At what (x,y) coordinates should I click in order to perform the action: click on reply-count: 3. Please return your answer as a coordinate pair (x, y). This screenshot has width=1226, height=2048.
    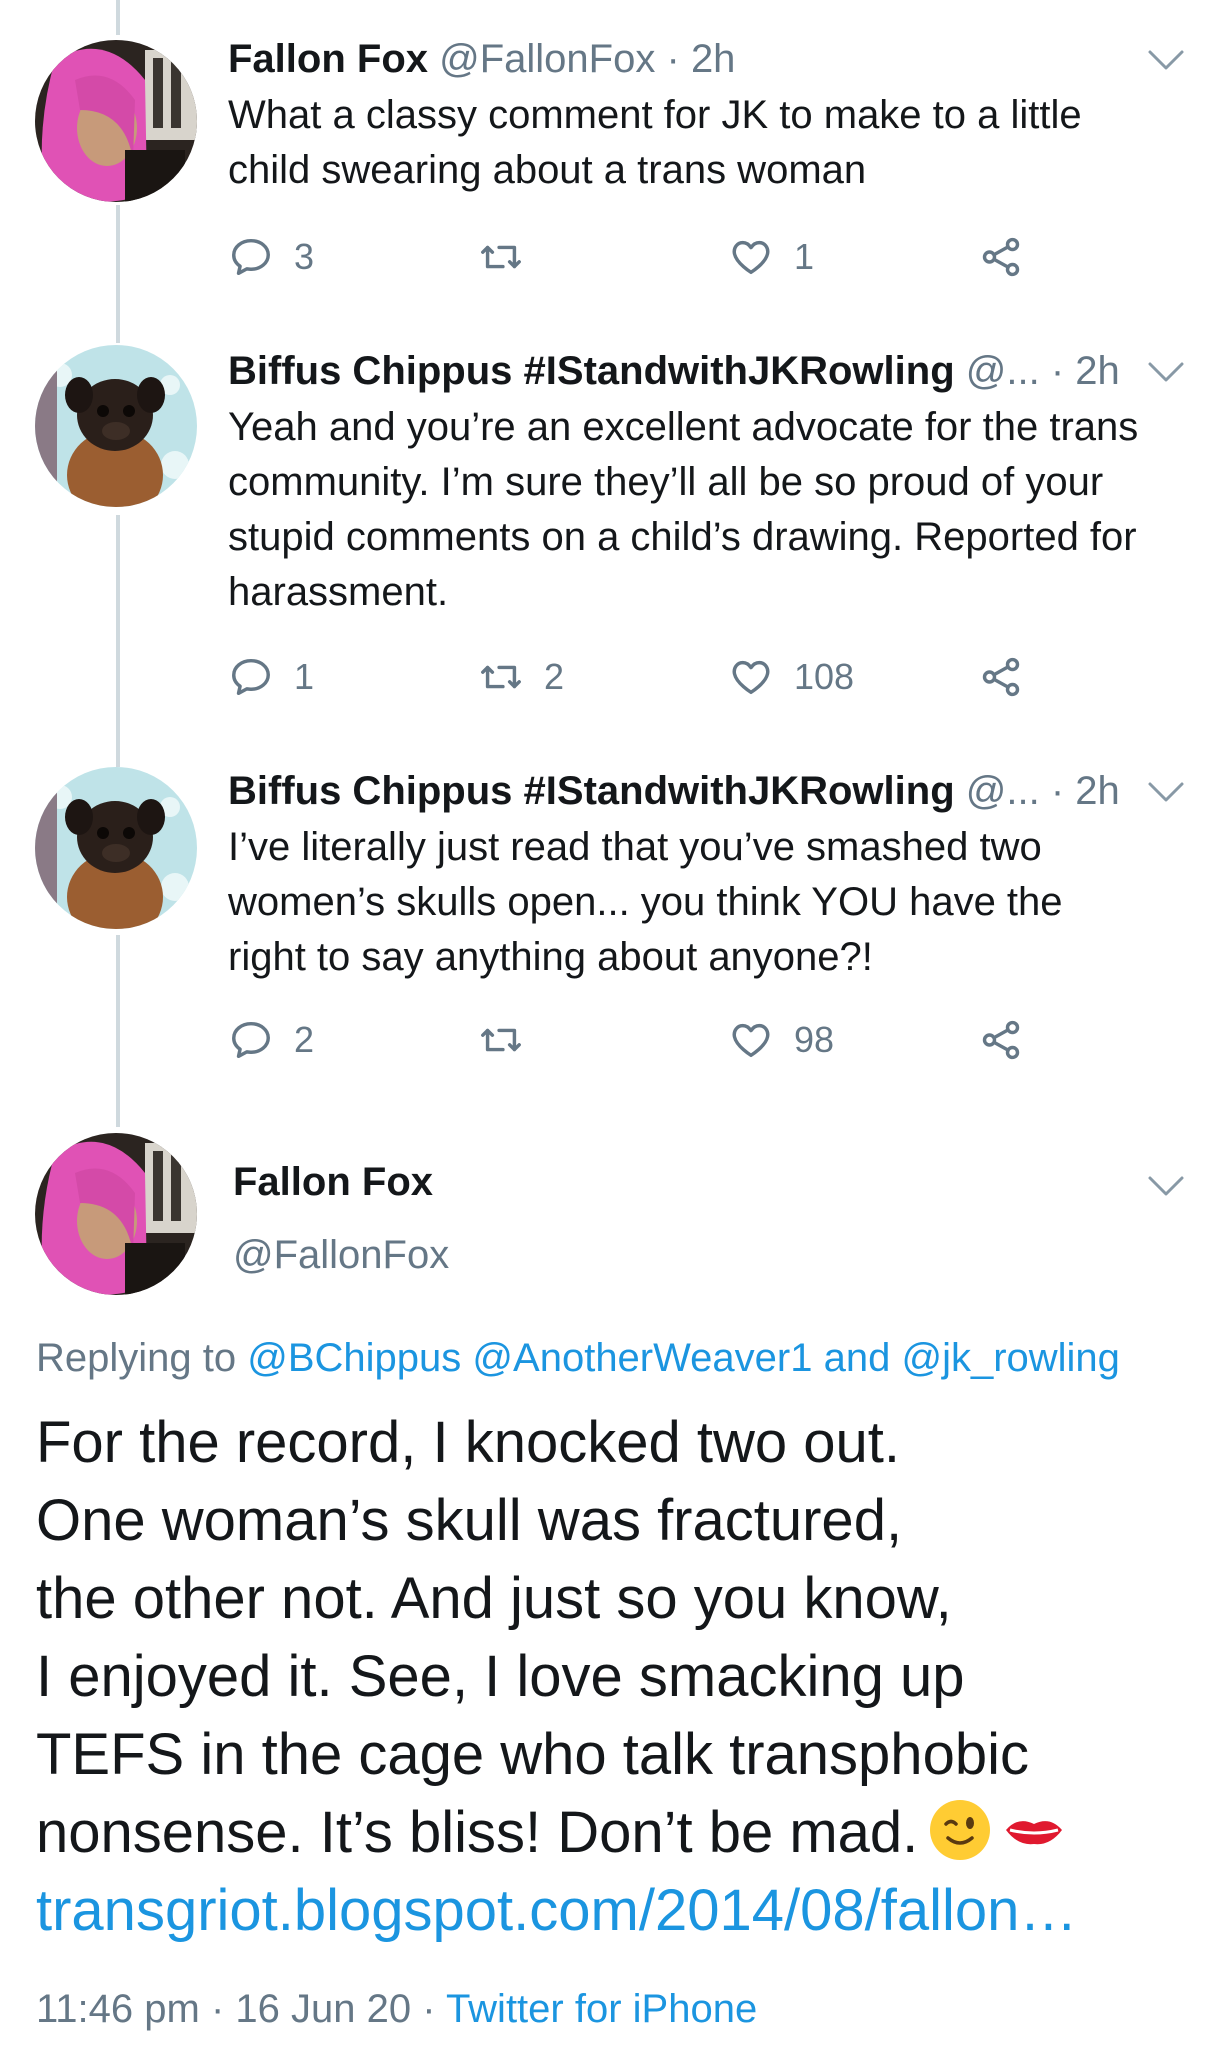
    Looking at the image, I should click on (304, 256).